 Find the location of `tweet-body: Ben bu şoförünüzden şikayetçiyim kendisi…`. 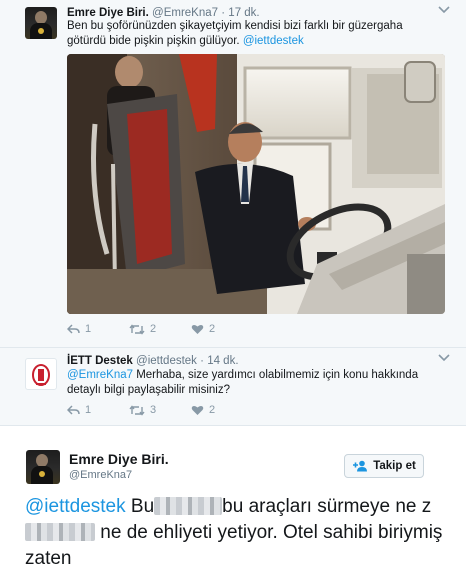

tweet-body: Ben bu şoförünüzden şikayetçiyim kendisi… is located at coordinates (235, 33).